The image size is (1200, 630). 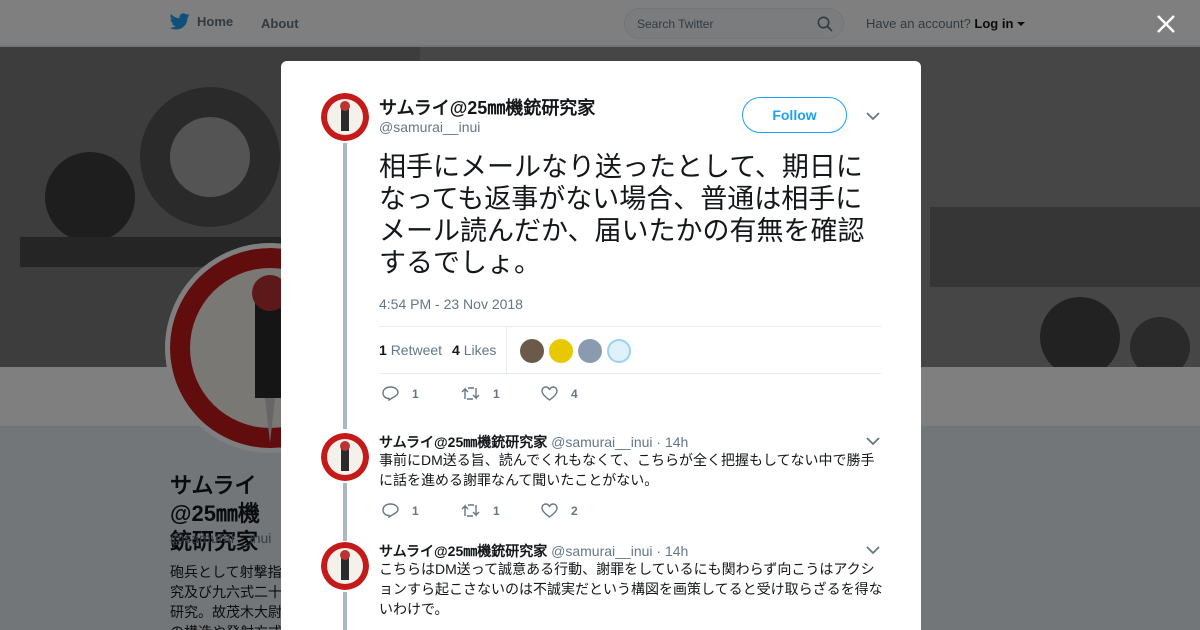 I want to click on tweet-stats: 1 Retweet 4 Likes, so click(x=630, y=350).